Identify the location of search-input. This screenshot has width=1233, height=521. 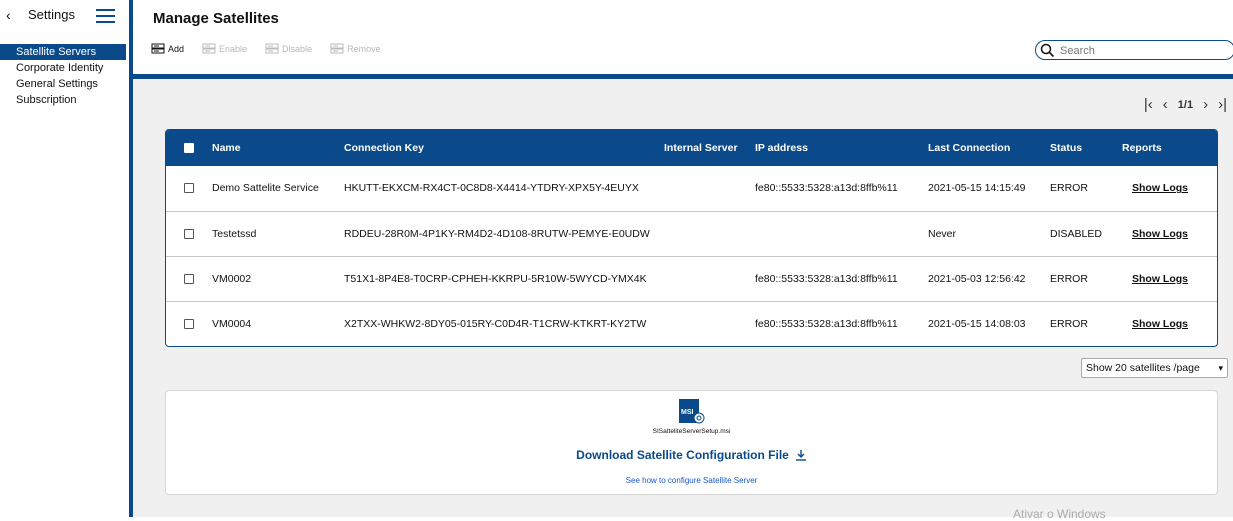
(1145, 50).